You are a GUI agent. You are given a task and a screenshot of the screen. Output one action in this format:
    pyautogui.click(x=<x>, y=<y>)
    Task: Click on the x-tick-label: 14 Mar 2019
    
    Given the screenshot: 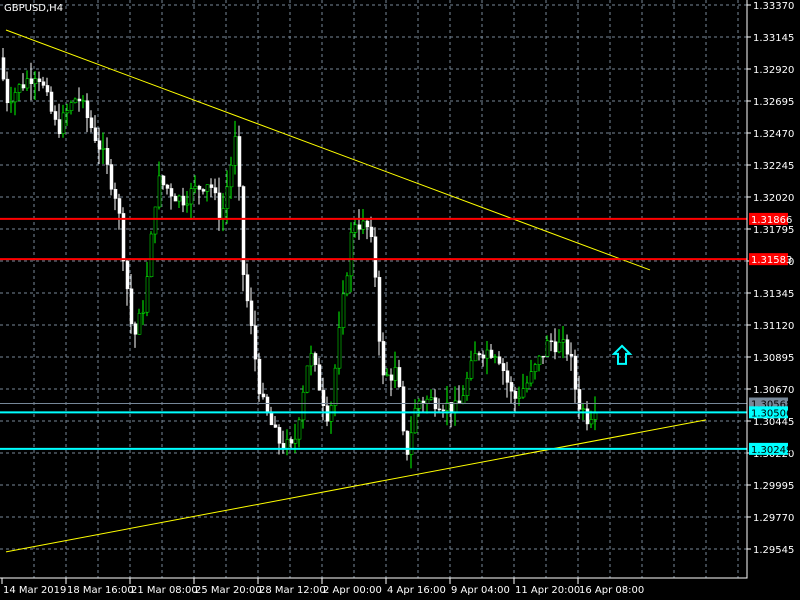 What is the action you would take?
    pyautogui.click(x=34, y=590)
    